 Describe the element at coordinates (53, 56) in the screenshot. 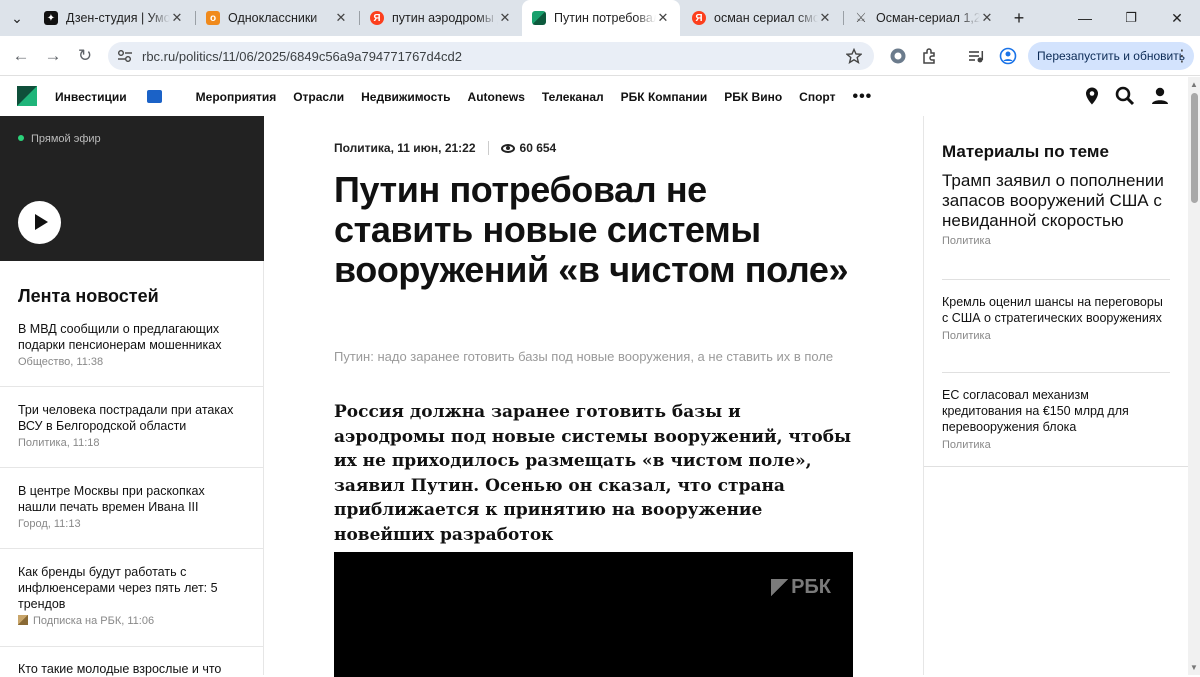

I see `forward-arrow-icon: →` at that location.